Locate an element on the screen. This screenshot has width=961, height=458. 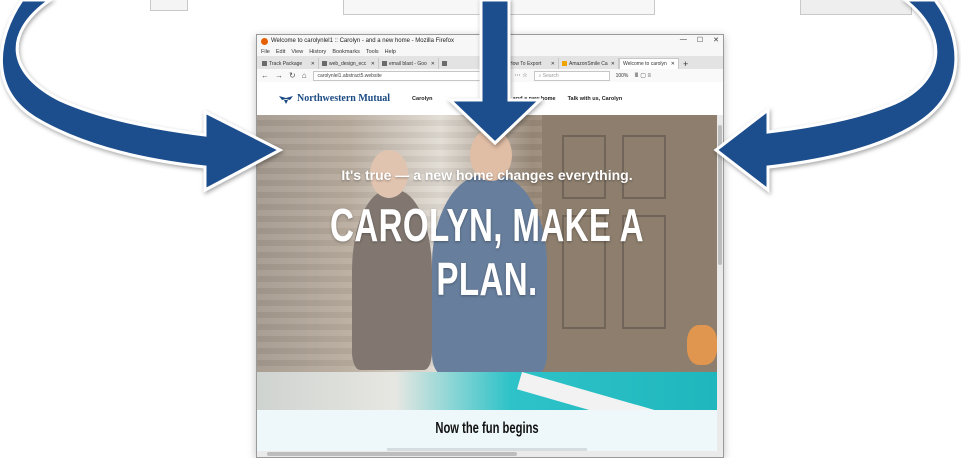
brand-name: Northwestern Mutual is located at coordinates (344, 98).